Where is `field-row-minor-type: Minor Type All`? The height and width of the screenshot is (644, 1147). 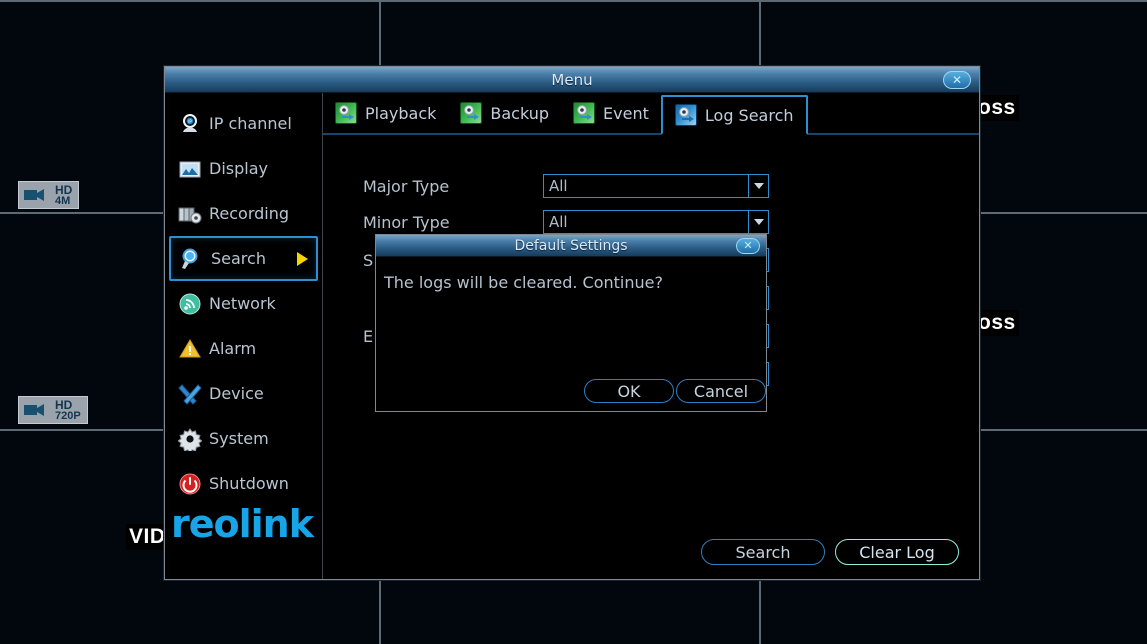 field-row-minor-type: Minor Type All is located at coordinates (659, 222).